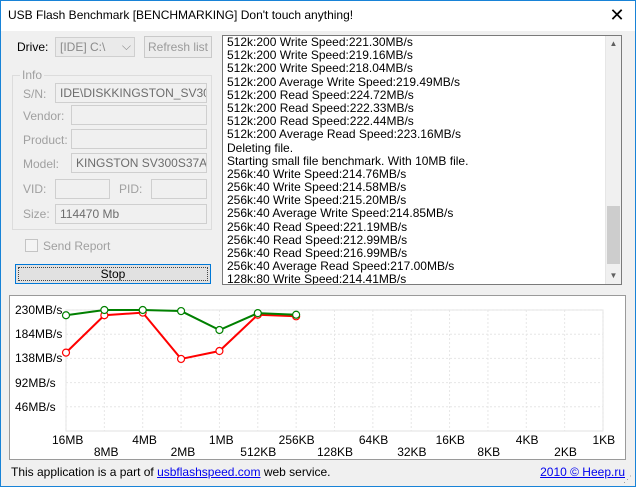  What do you see at coordinates (208, 472) in the screenshot?
I see `footer-link: usbflashspeed.com` at bounding box center [208, 472].